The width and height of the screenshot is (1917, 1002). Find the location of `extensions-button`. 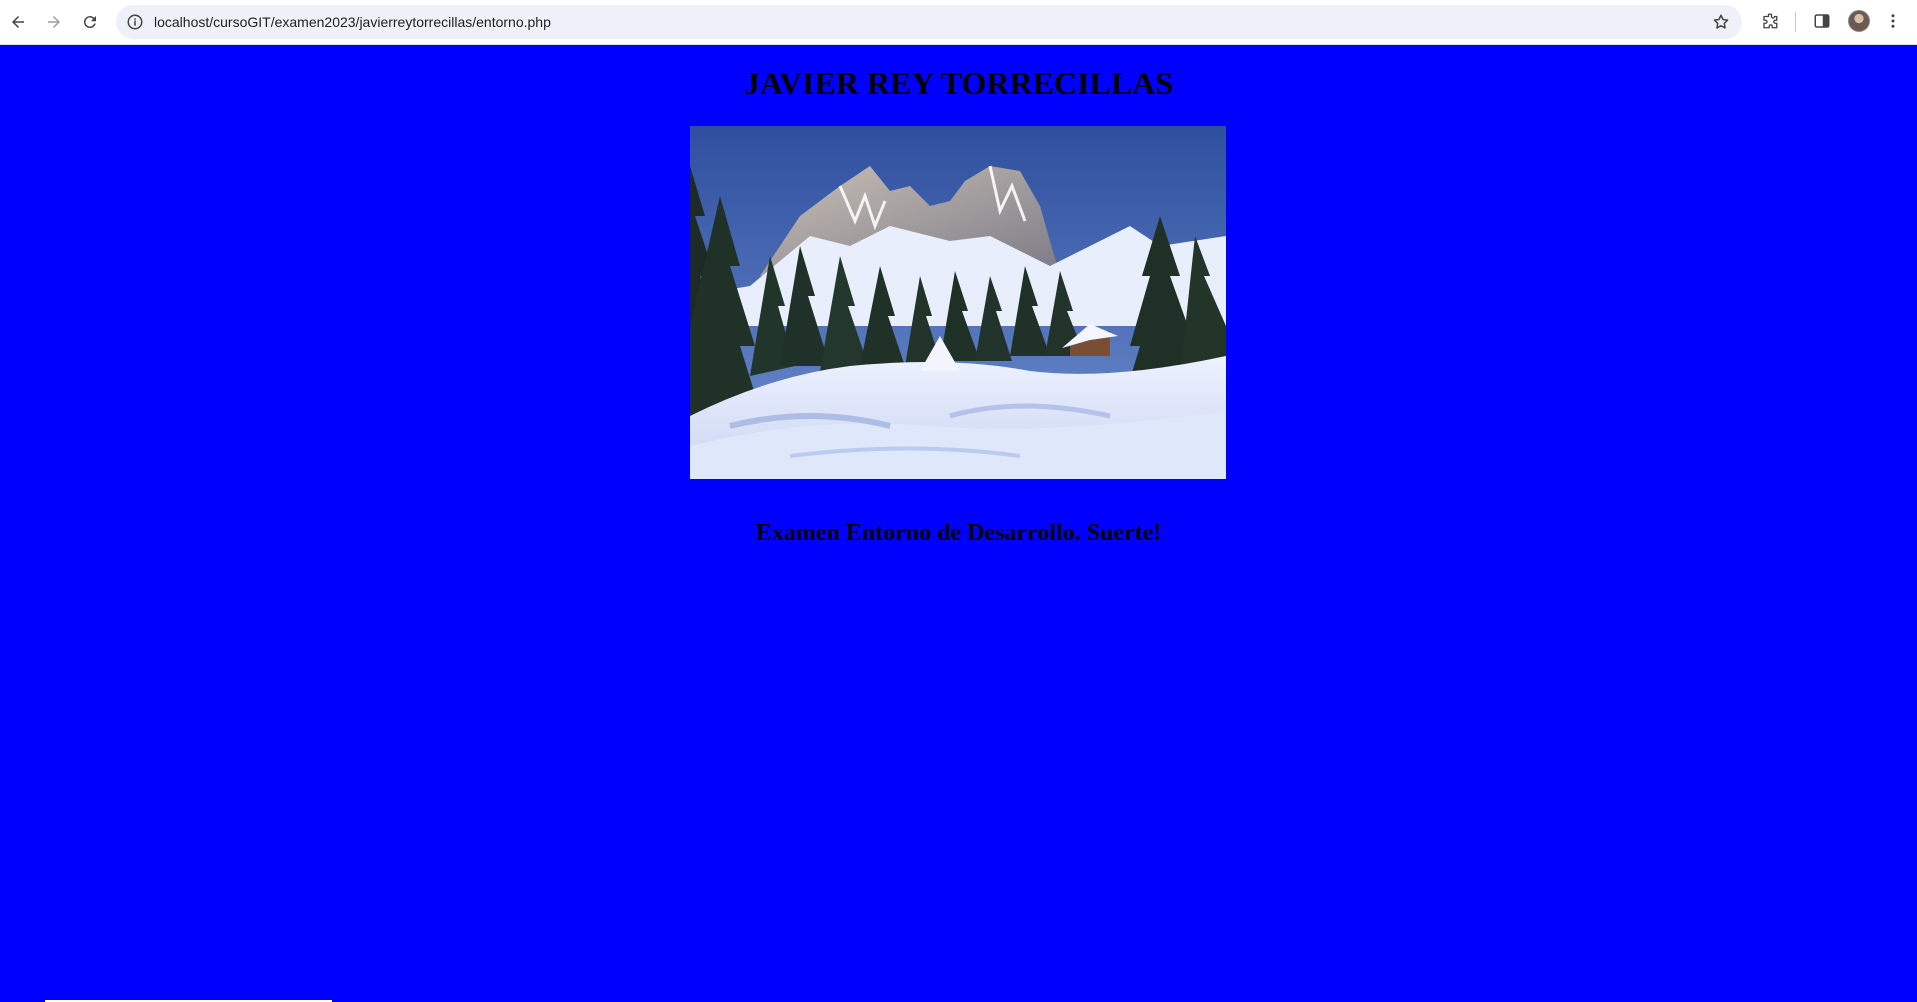

extensions-button is located at coordinates (1770, 21).